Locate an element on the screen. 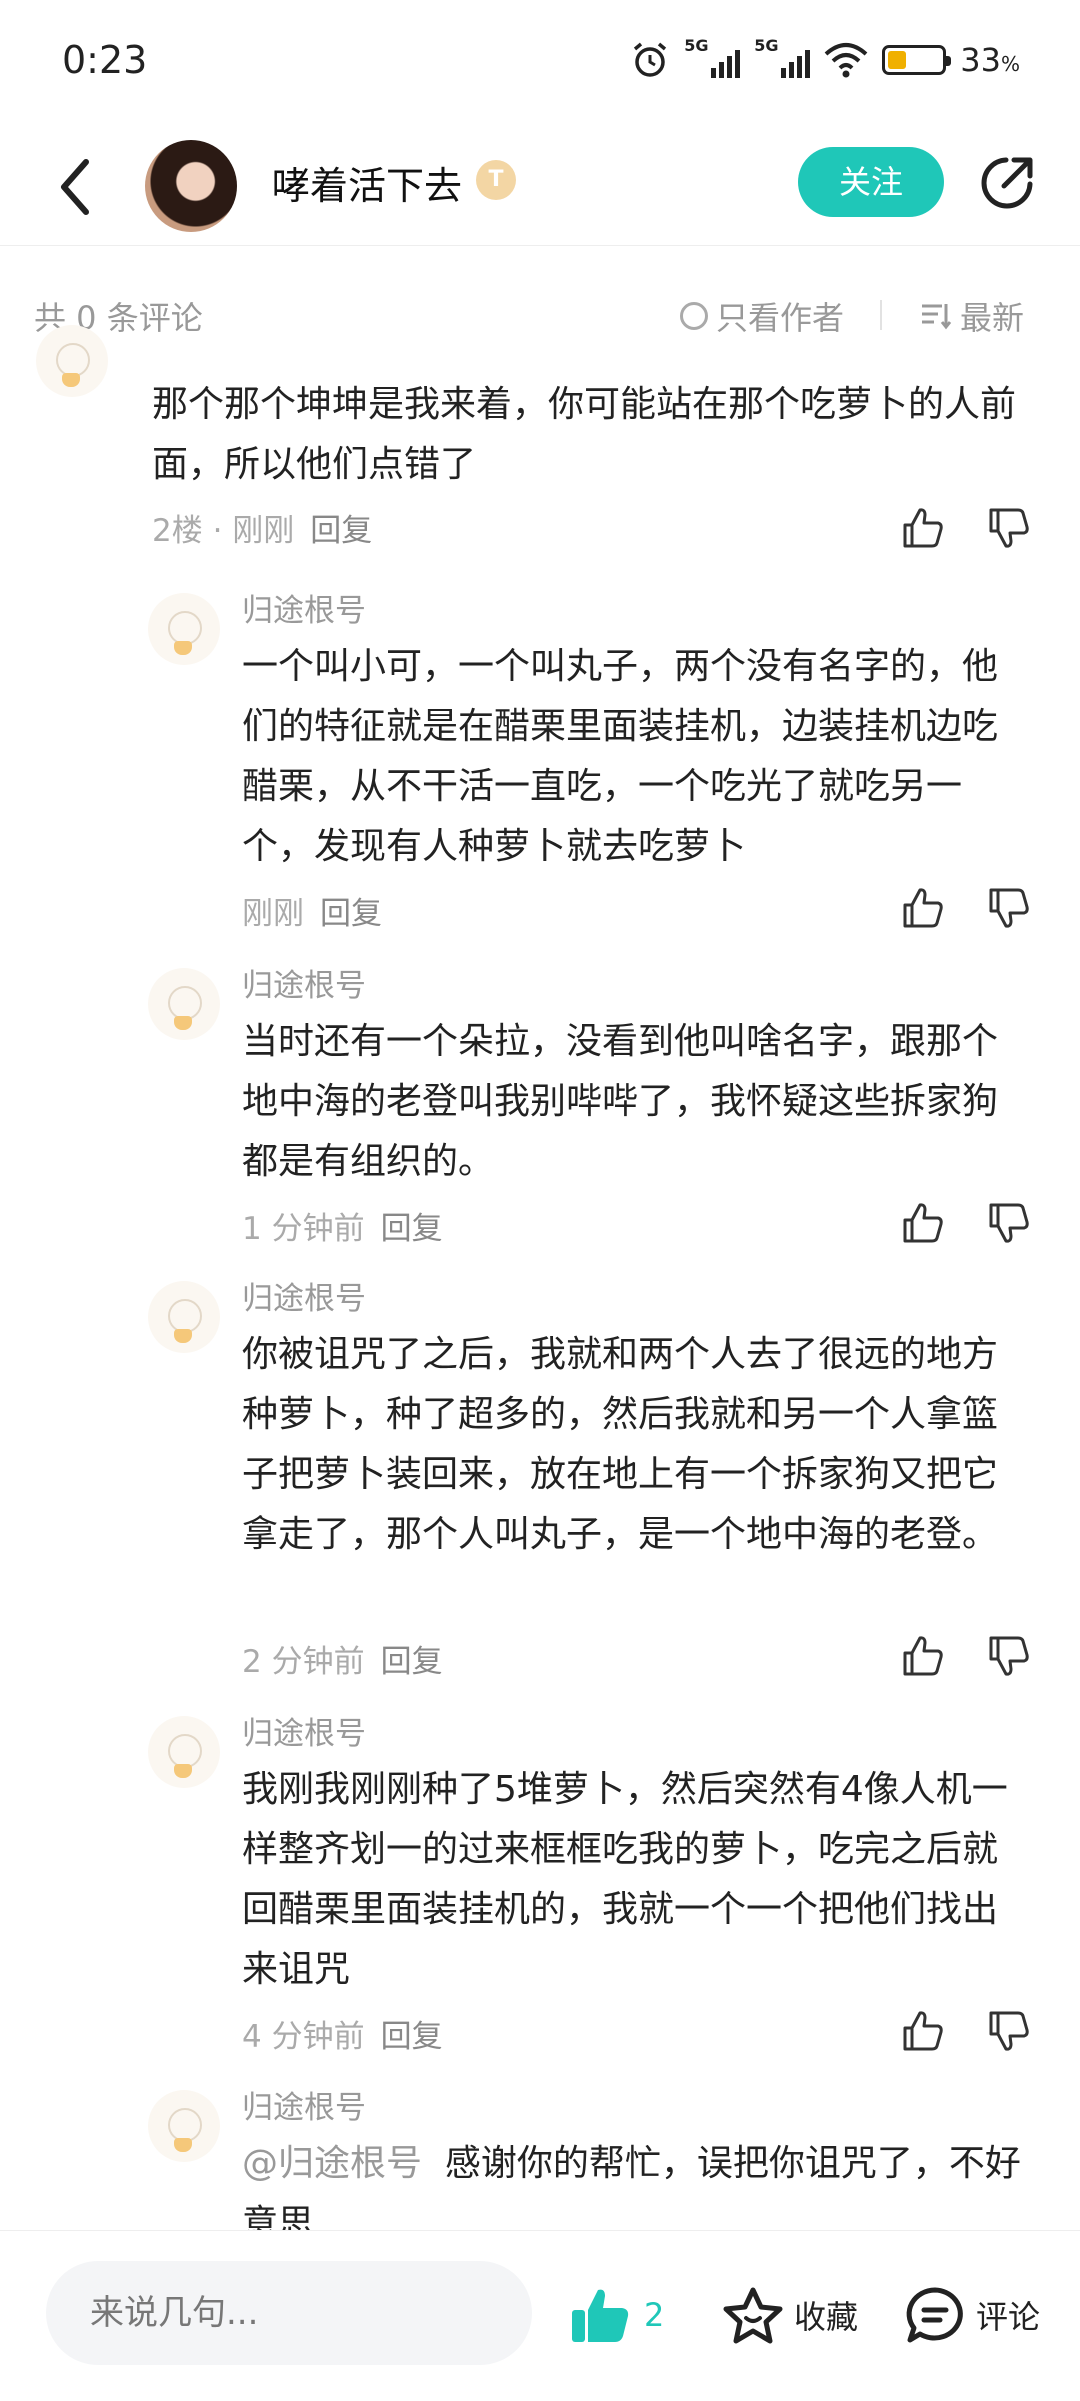 The image size is (1080, 2401). comment-label: 评论 is located at coordinates (1008, 2317).